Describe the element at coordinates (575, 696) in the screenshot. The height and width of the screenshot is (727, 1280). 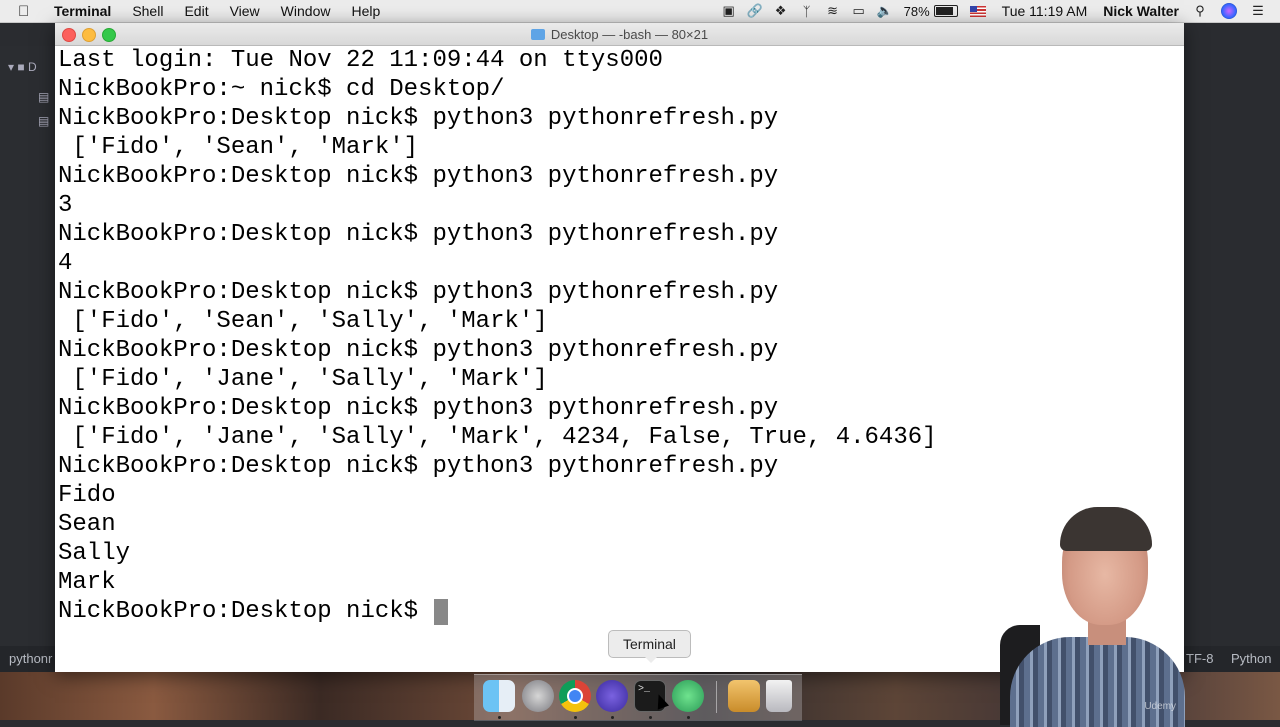
I see `chrome-icon` at that location.